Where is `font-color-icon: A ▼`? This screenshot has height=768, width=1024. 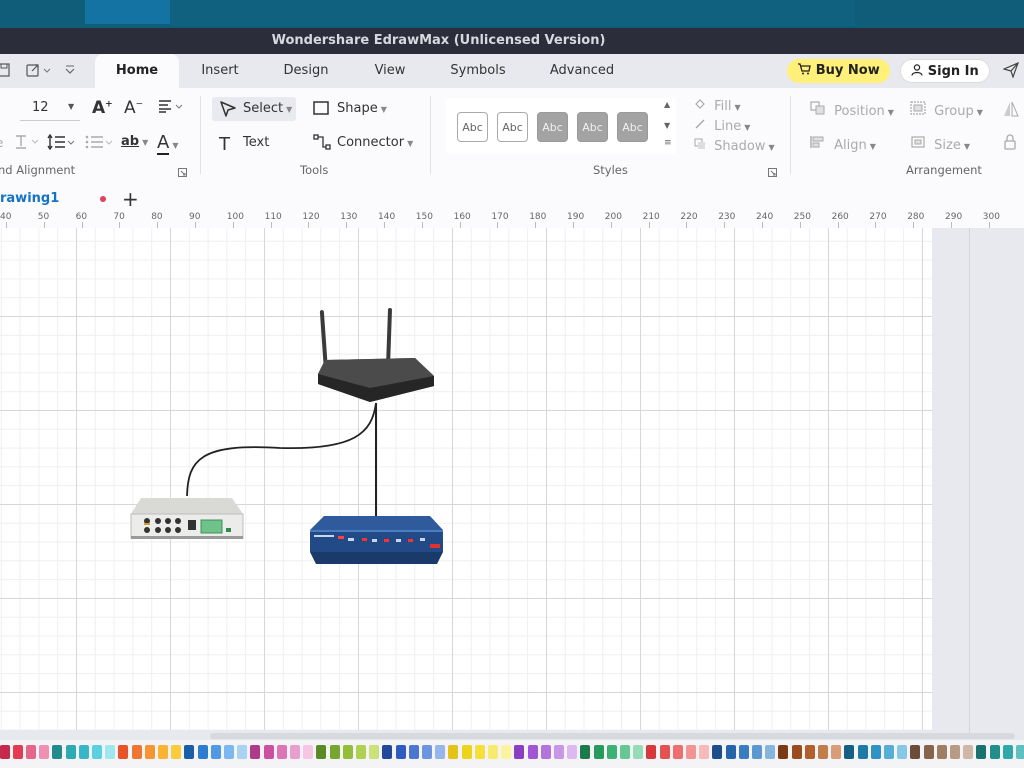
font-color-icon: A ▼ is located at coordinates (167, 143).